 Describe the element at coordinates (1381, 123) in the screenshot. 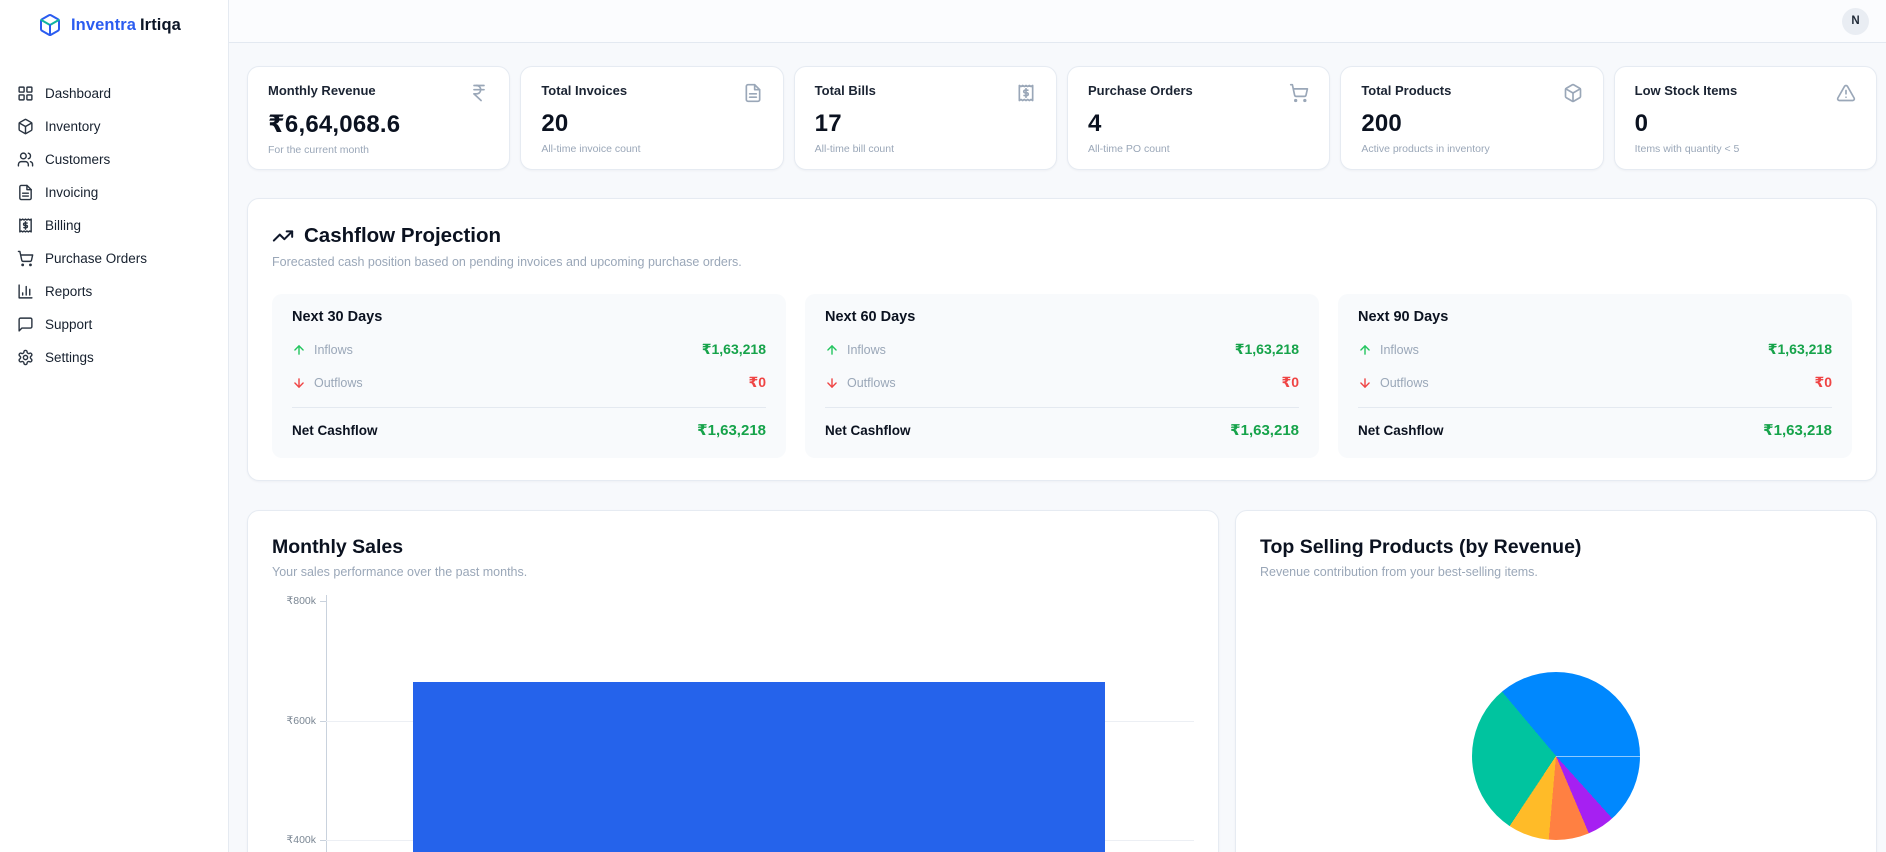

I see `stat-value: 200` at that location.